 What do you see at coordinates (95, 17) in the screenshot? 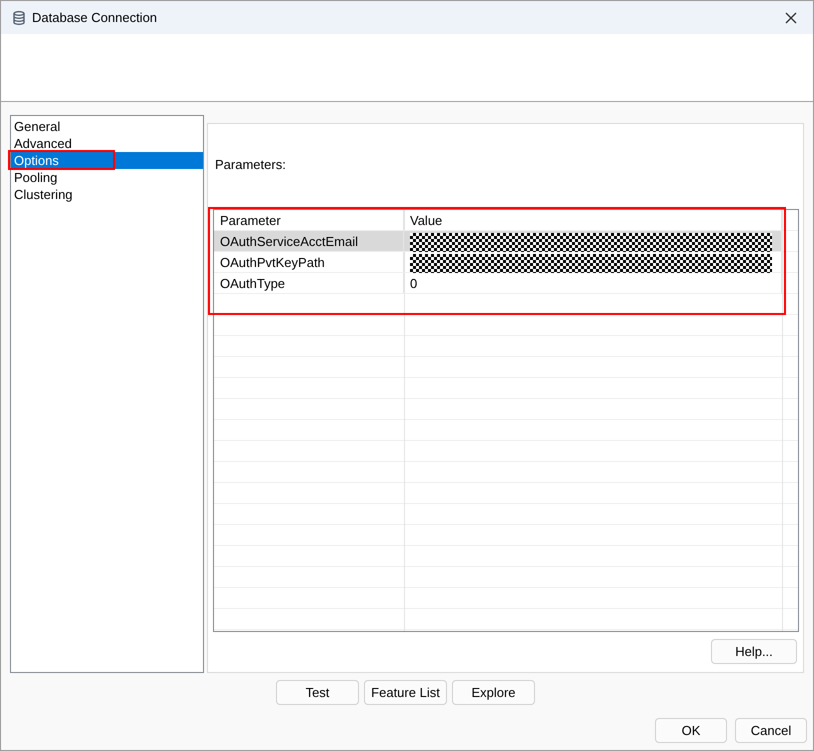
I see `window-title: Database Connection` at bounding box center [95, 17].